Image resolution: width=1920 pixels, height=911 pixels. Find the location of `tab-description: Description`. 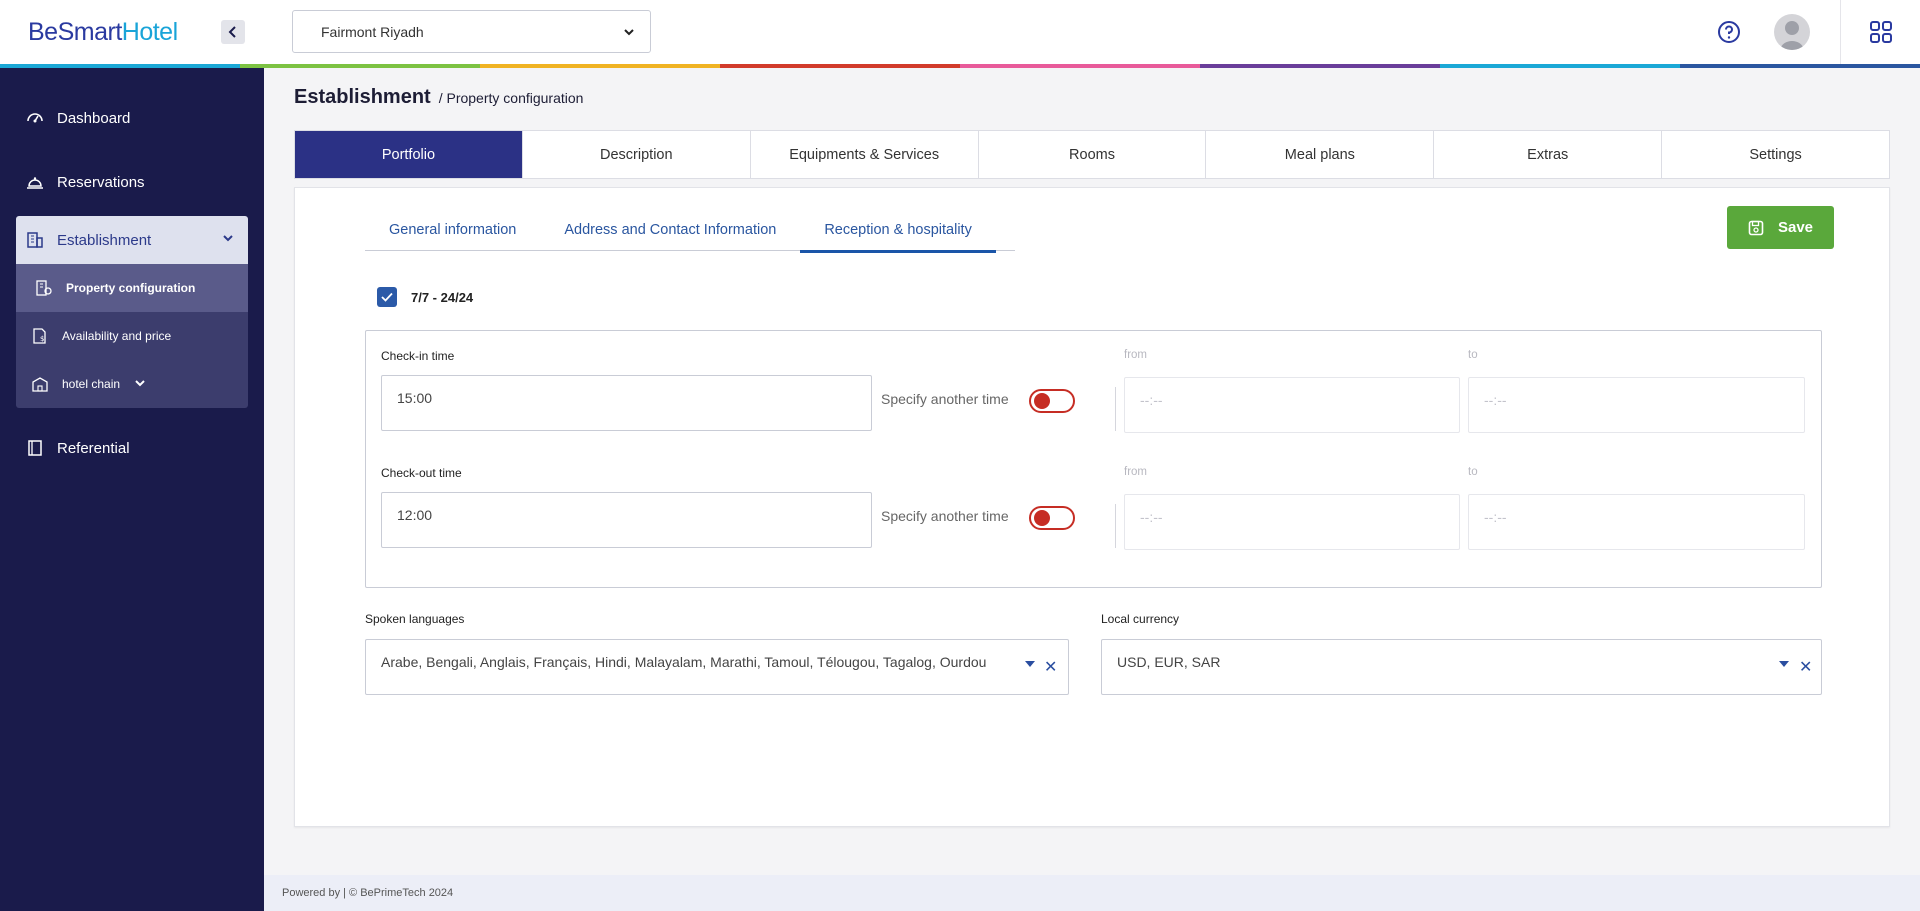

tab-description: Description is located at coordinates (637, 154).